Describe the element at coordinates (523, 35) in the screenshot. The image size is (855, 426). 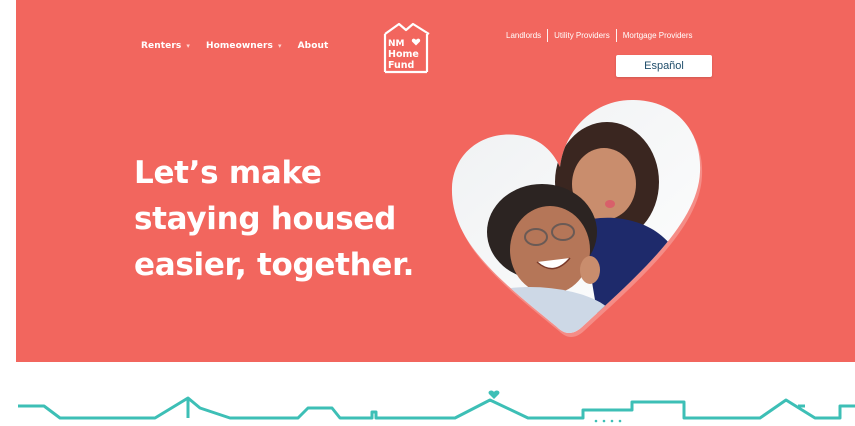
I see `link-landlords: Landlords` at that location.